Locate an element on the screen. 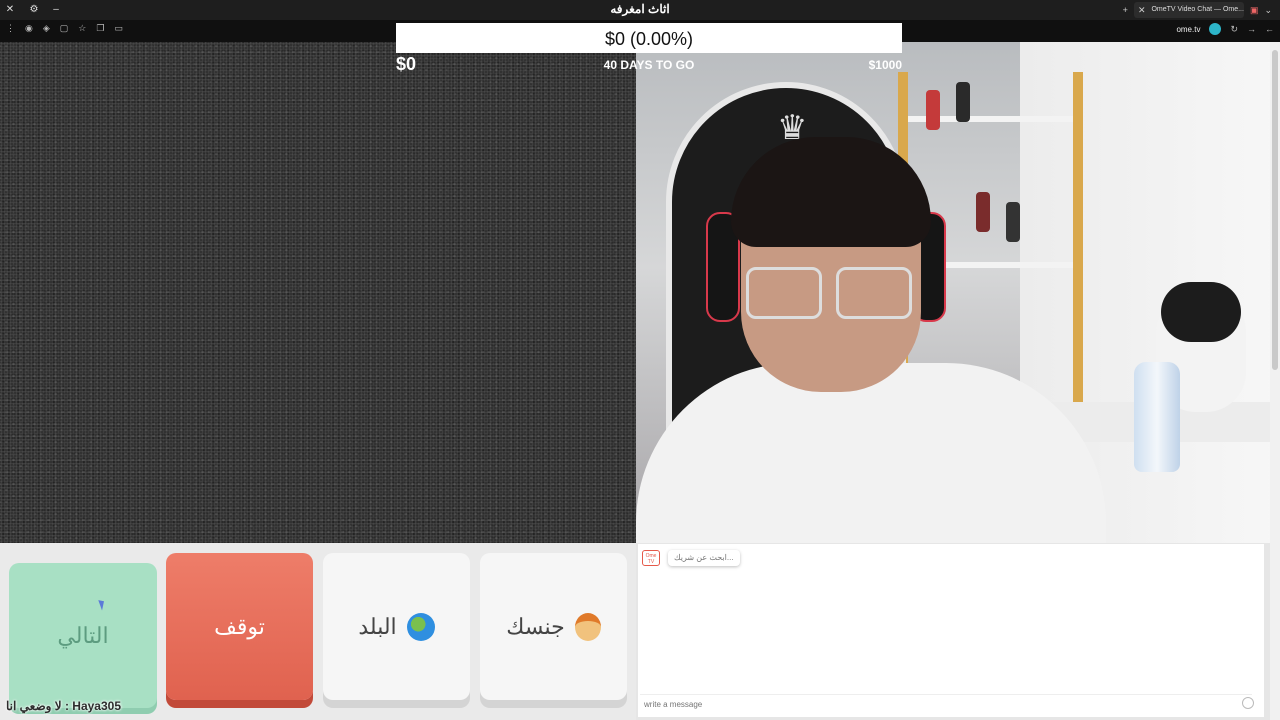 This screenshot has width=1280, height=720. stop-button-label: توقف is located at coordinates (239, 626).